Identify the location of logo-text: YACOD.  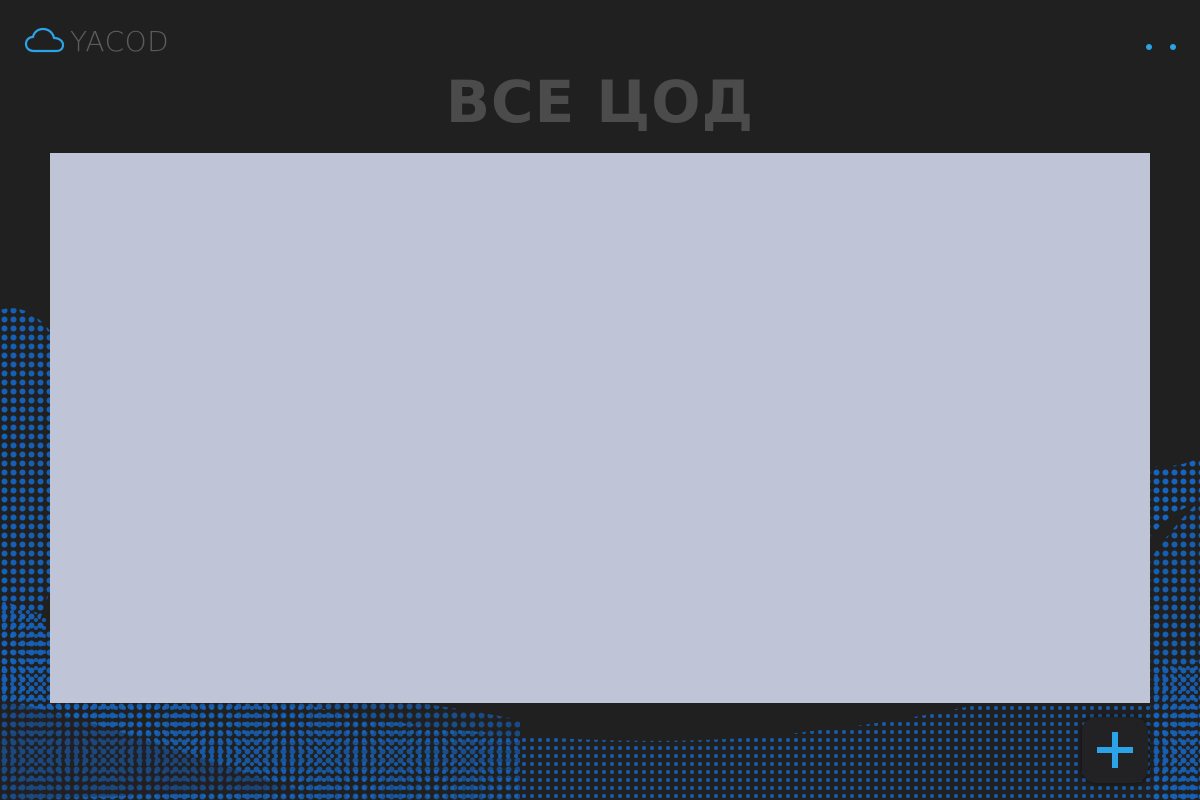
(120, 41).